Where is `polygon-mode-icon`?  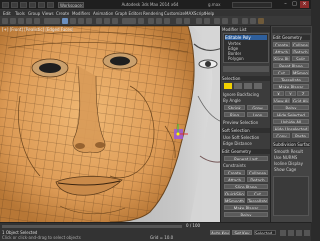
polygon-mode-icon is located at coordinates (258, 86).